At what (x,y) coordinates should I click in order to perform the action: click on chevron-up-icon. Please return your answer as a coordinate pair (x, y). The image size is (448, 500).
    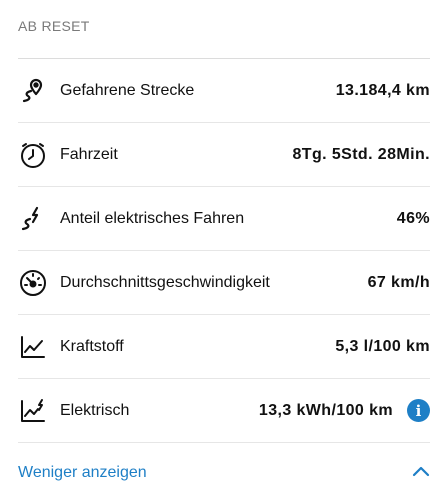
    Looking at the image, I should click on (421, 473).